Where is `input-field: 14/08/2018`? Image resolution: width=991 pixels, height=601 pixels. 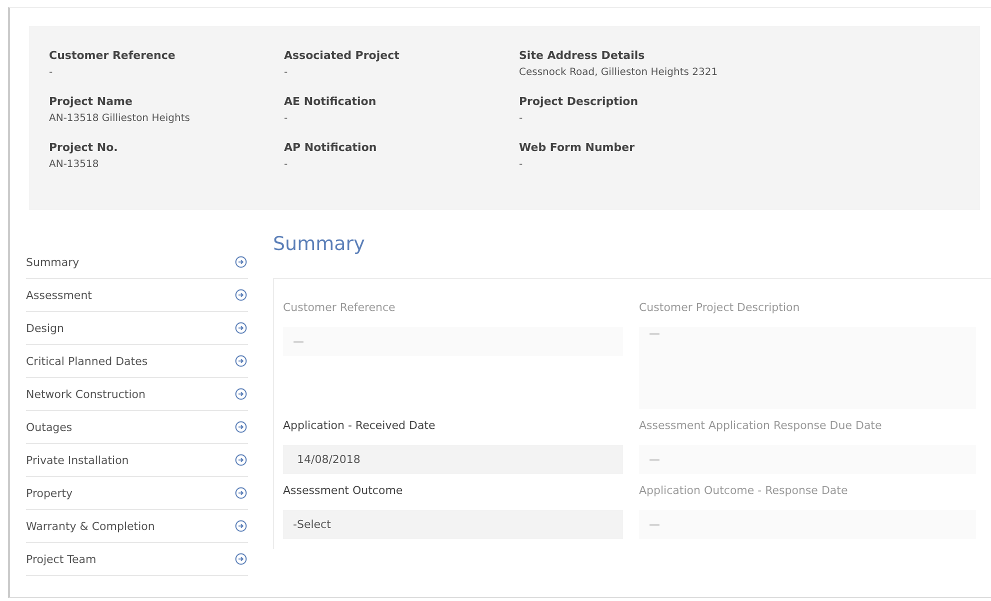
input-field: 14/08/2018 is located at coordinates (453, 459).